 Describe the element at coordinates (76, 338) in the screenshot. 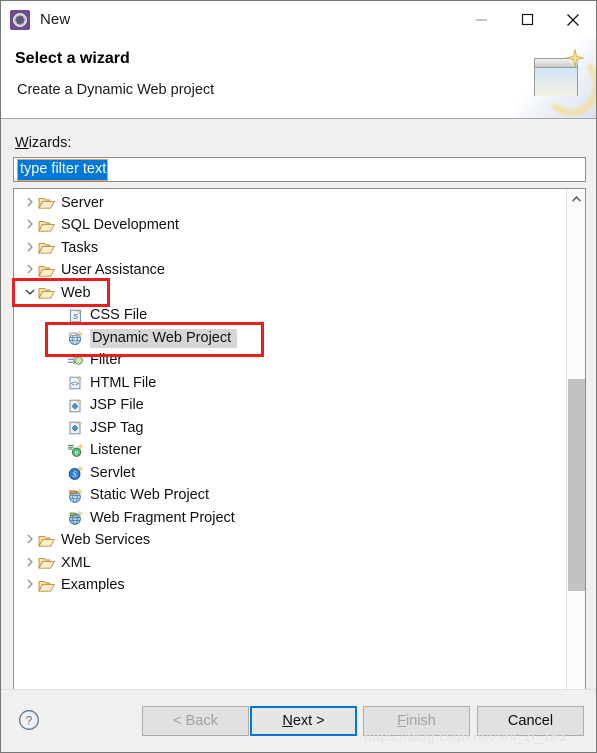

I see `dynamic-web-project-icon` at that location.